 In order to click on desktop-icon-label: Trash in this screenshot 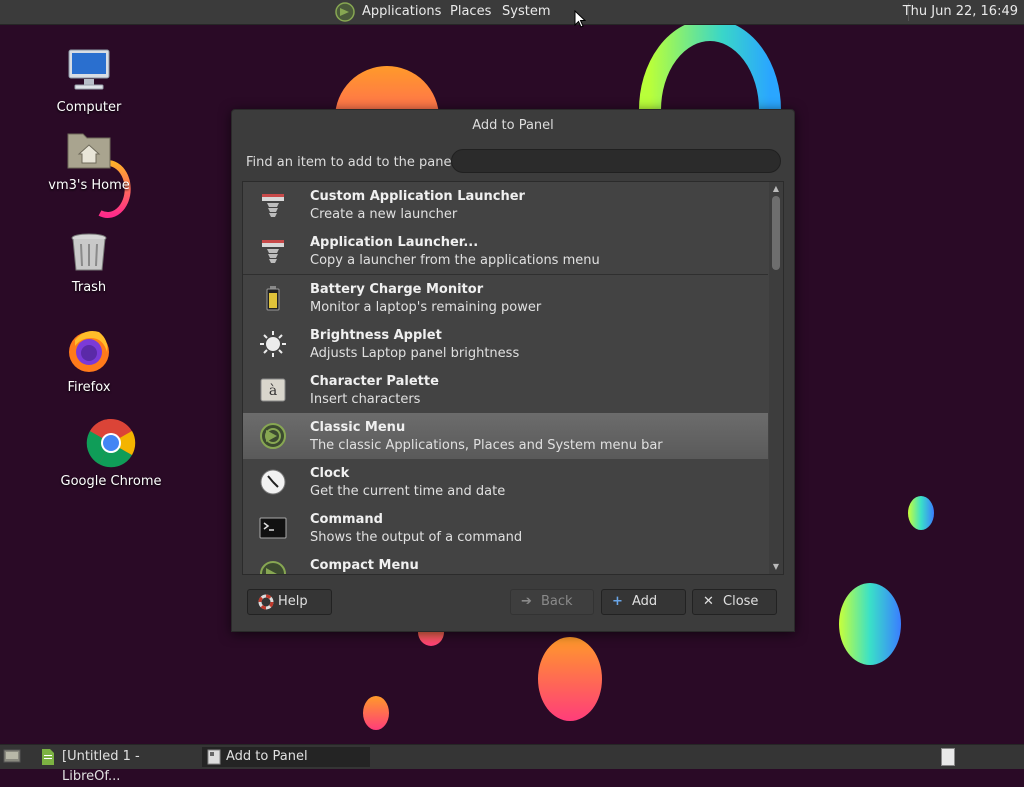, I will do `click(89, 287)`.